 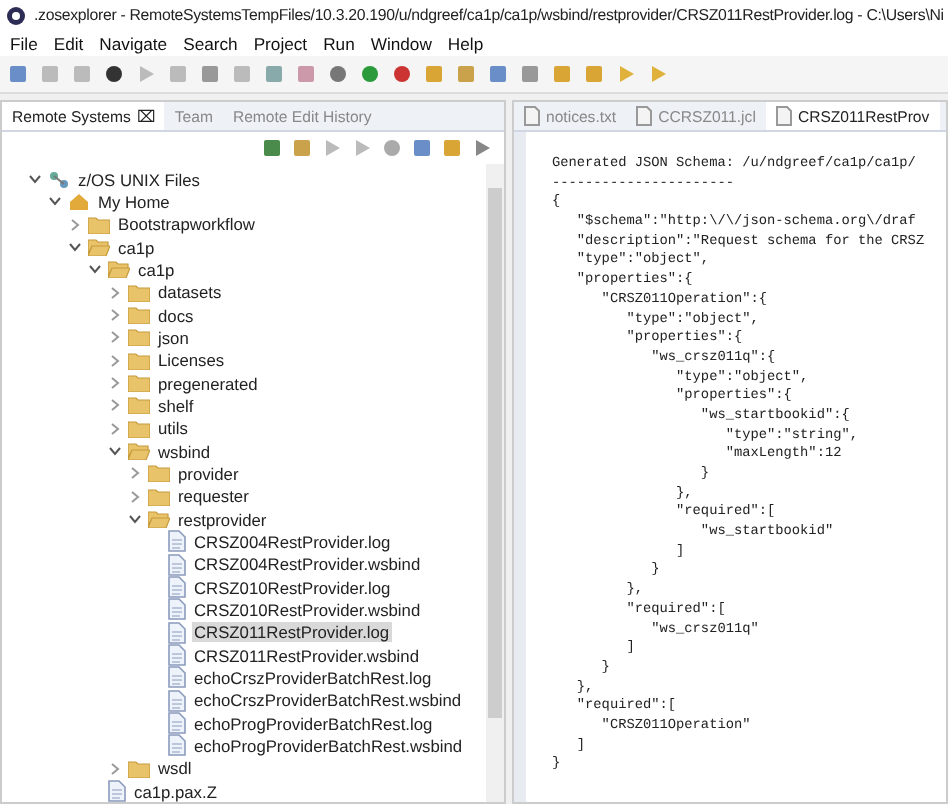 I want to click on tree-item: Bootstrapworkflow, so click(x=186, y=224).